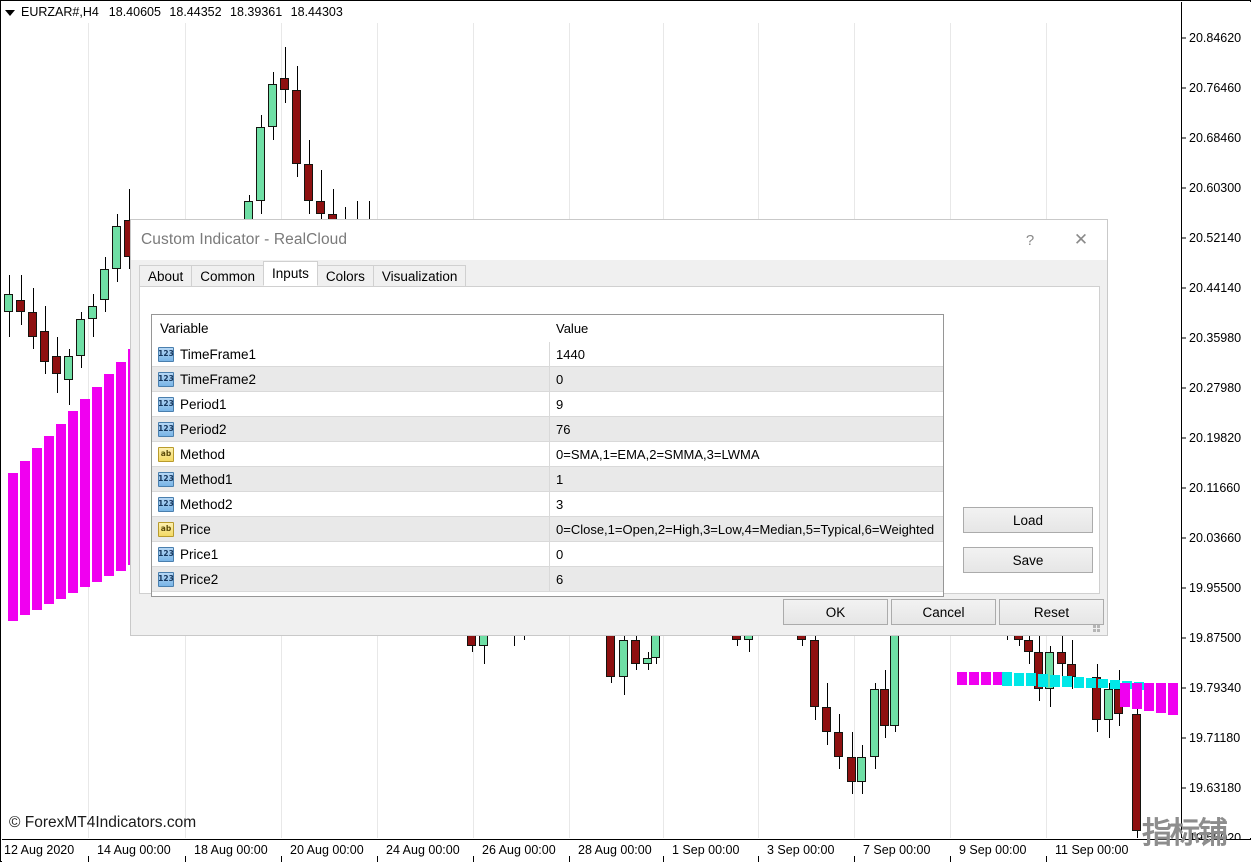 The image size is (1251, 862). I want to click on time-axis-label: 24 Aug 00:00, so click(423, 850).